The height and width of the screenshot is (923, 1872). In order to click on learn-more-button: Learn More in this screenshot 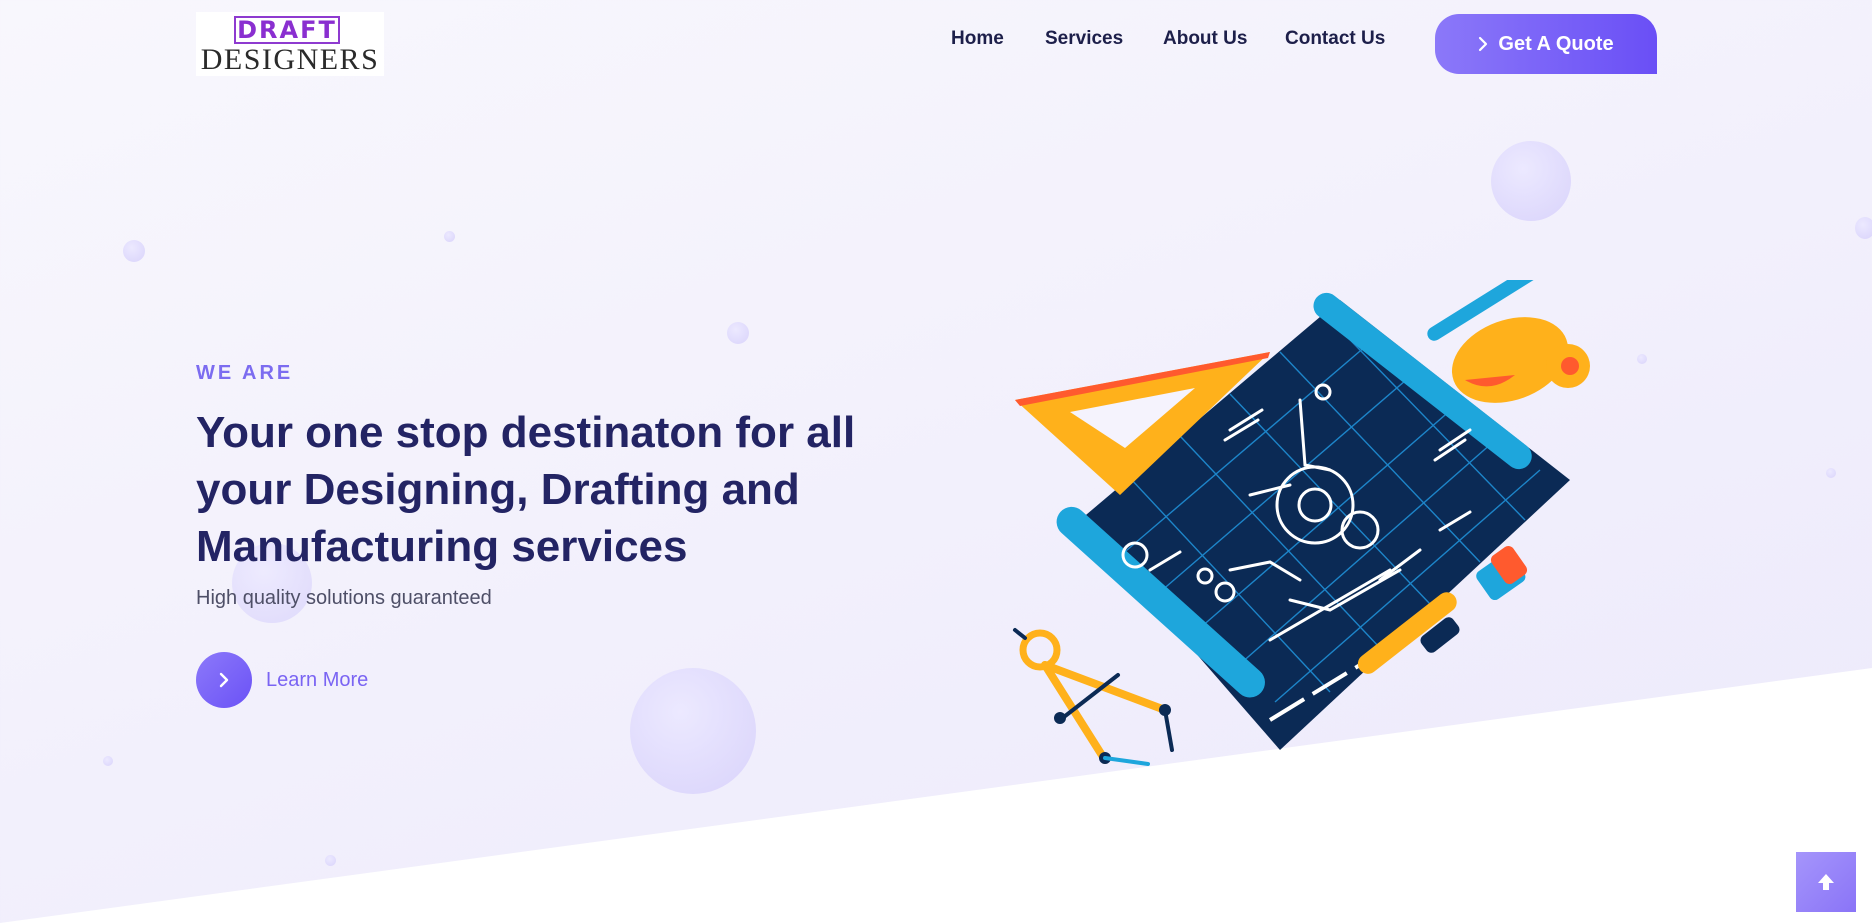, I will do `click(282, 680)`.